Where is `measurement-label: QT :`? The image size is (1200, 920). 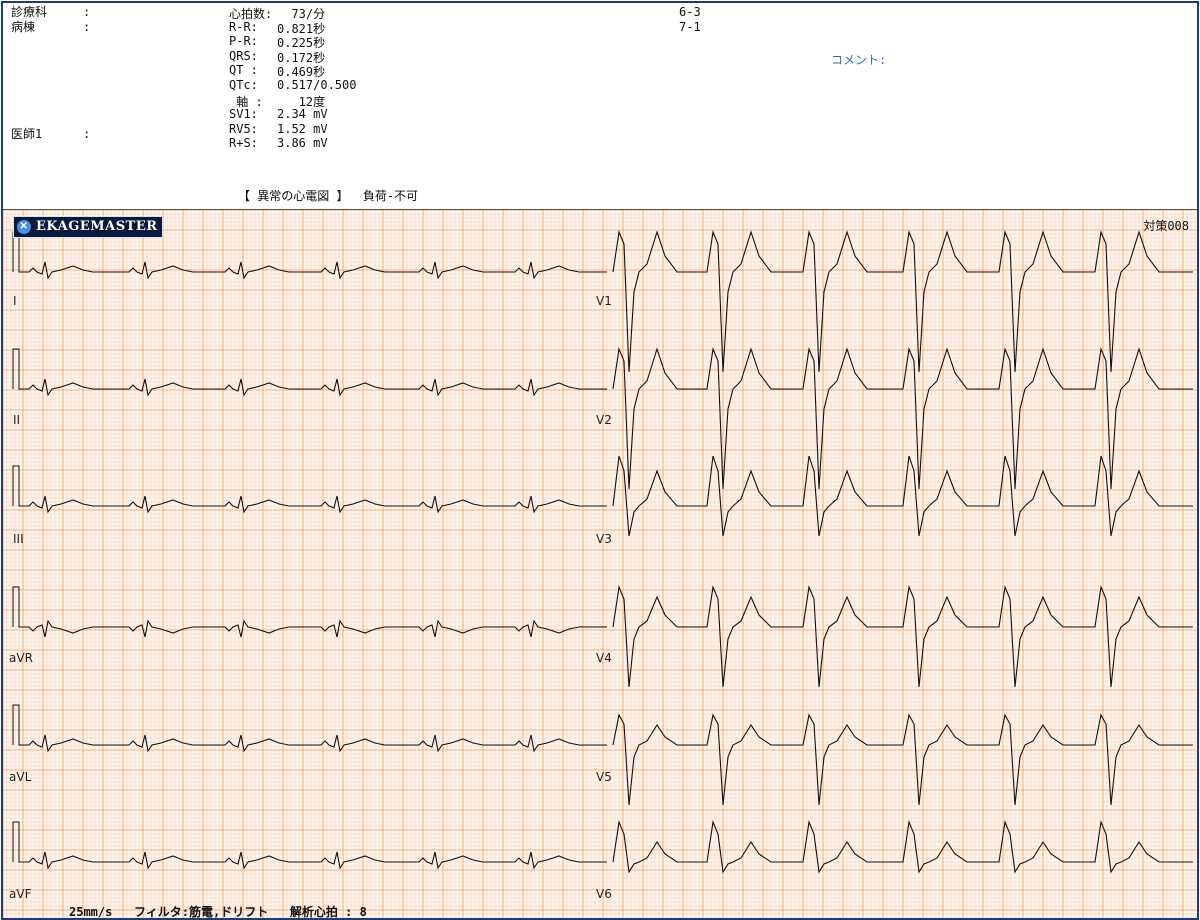
measurement-label: QT : is located at coordinates (243, 70).